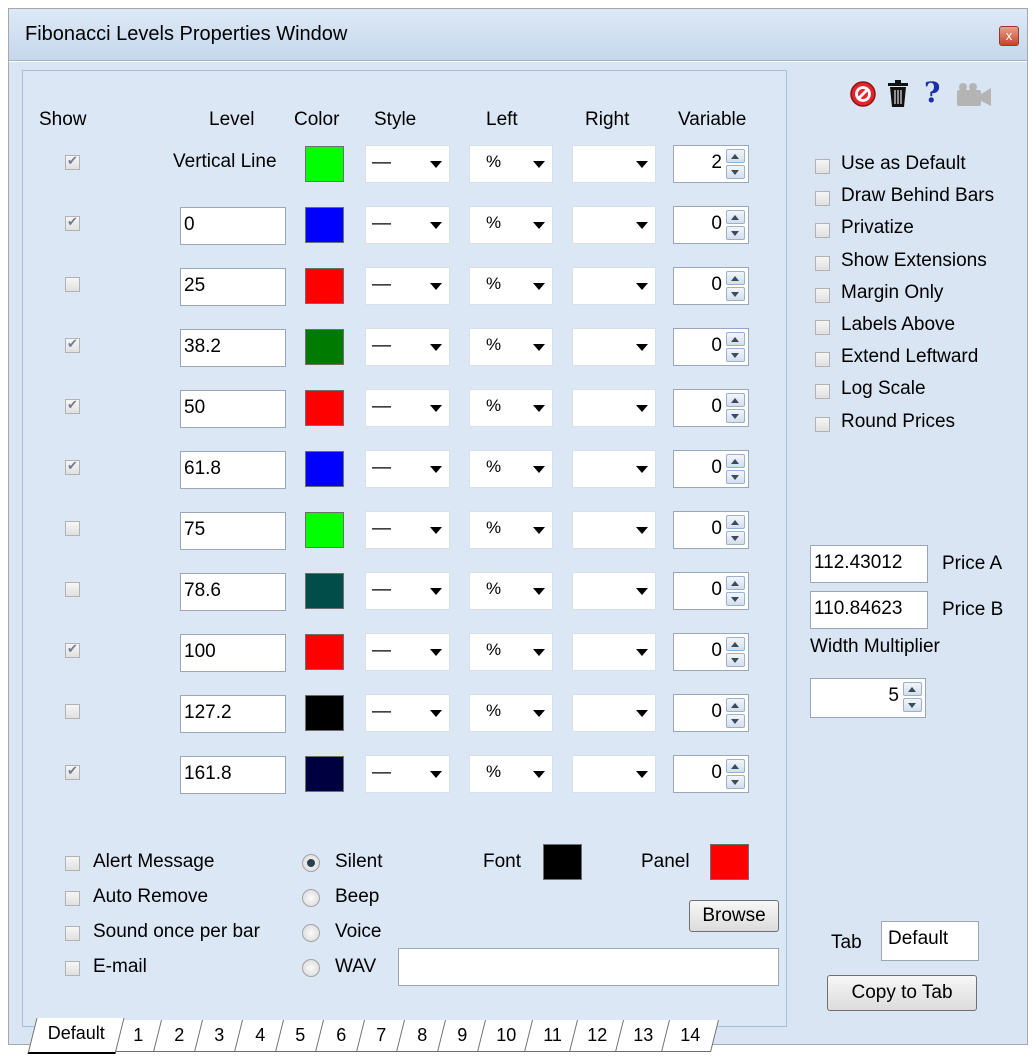  What do you see at coordinates (869, 610) in the screenshot?
I see `price-b-input: 110.84623` at bounding box center [869, 610].